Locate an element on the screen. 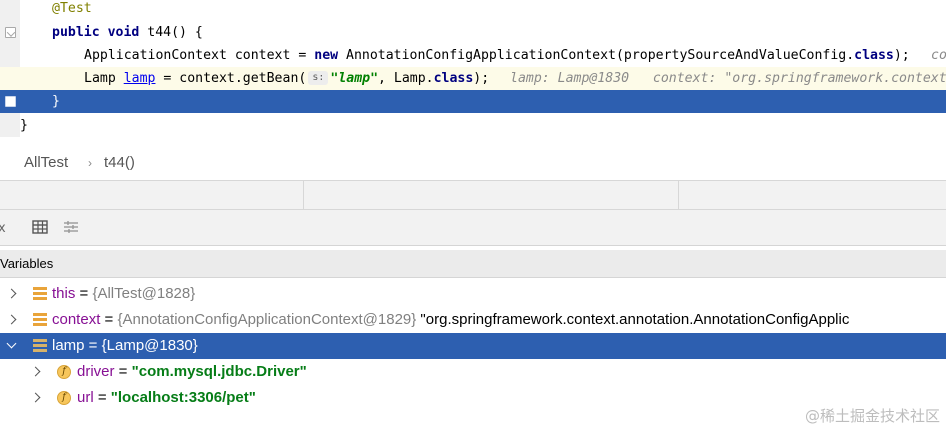 The height and width of the screenshot is (432, 946). keyword-new: new is located at coordinates (326, 55).